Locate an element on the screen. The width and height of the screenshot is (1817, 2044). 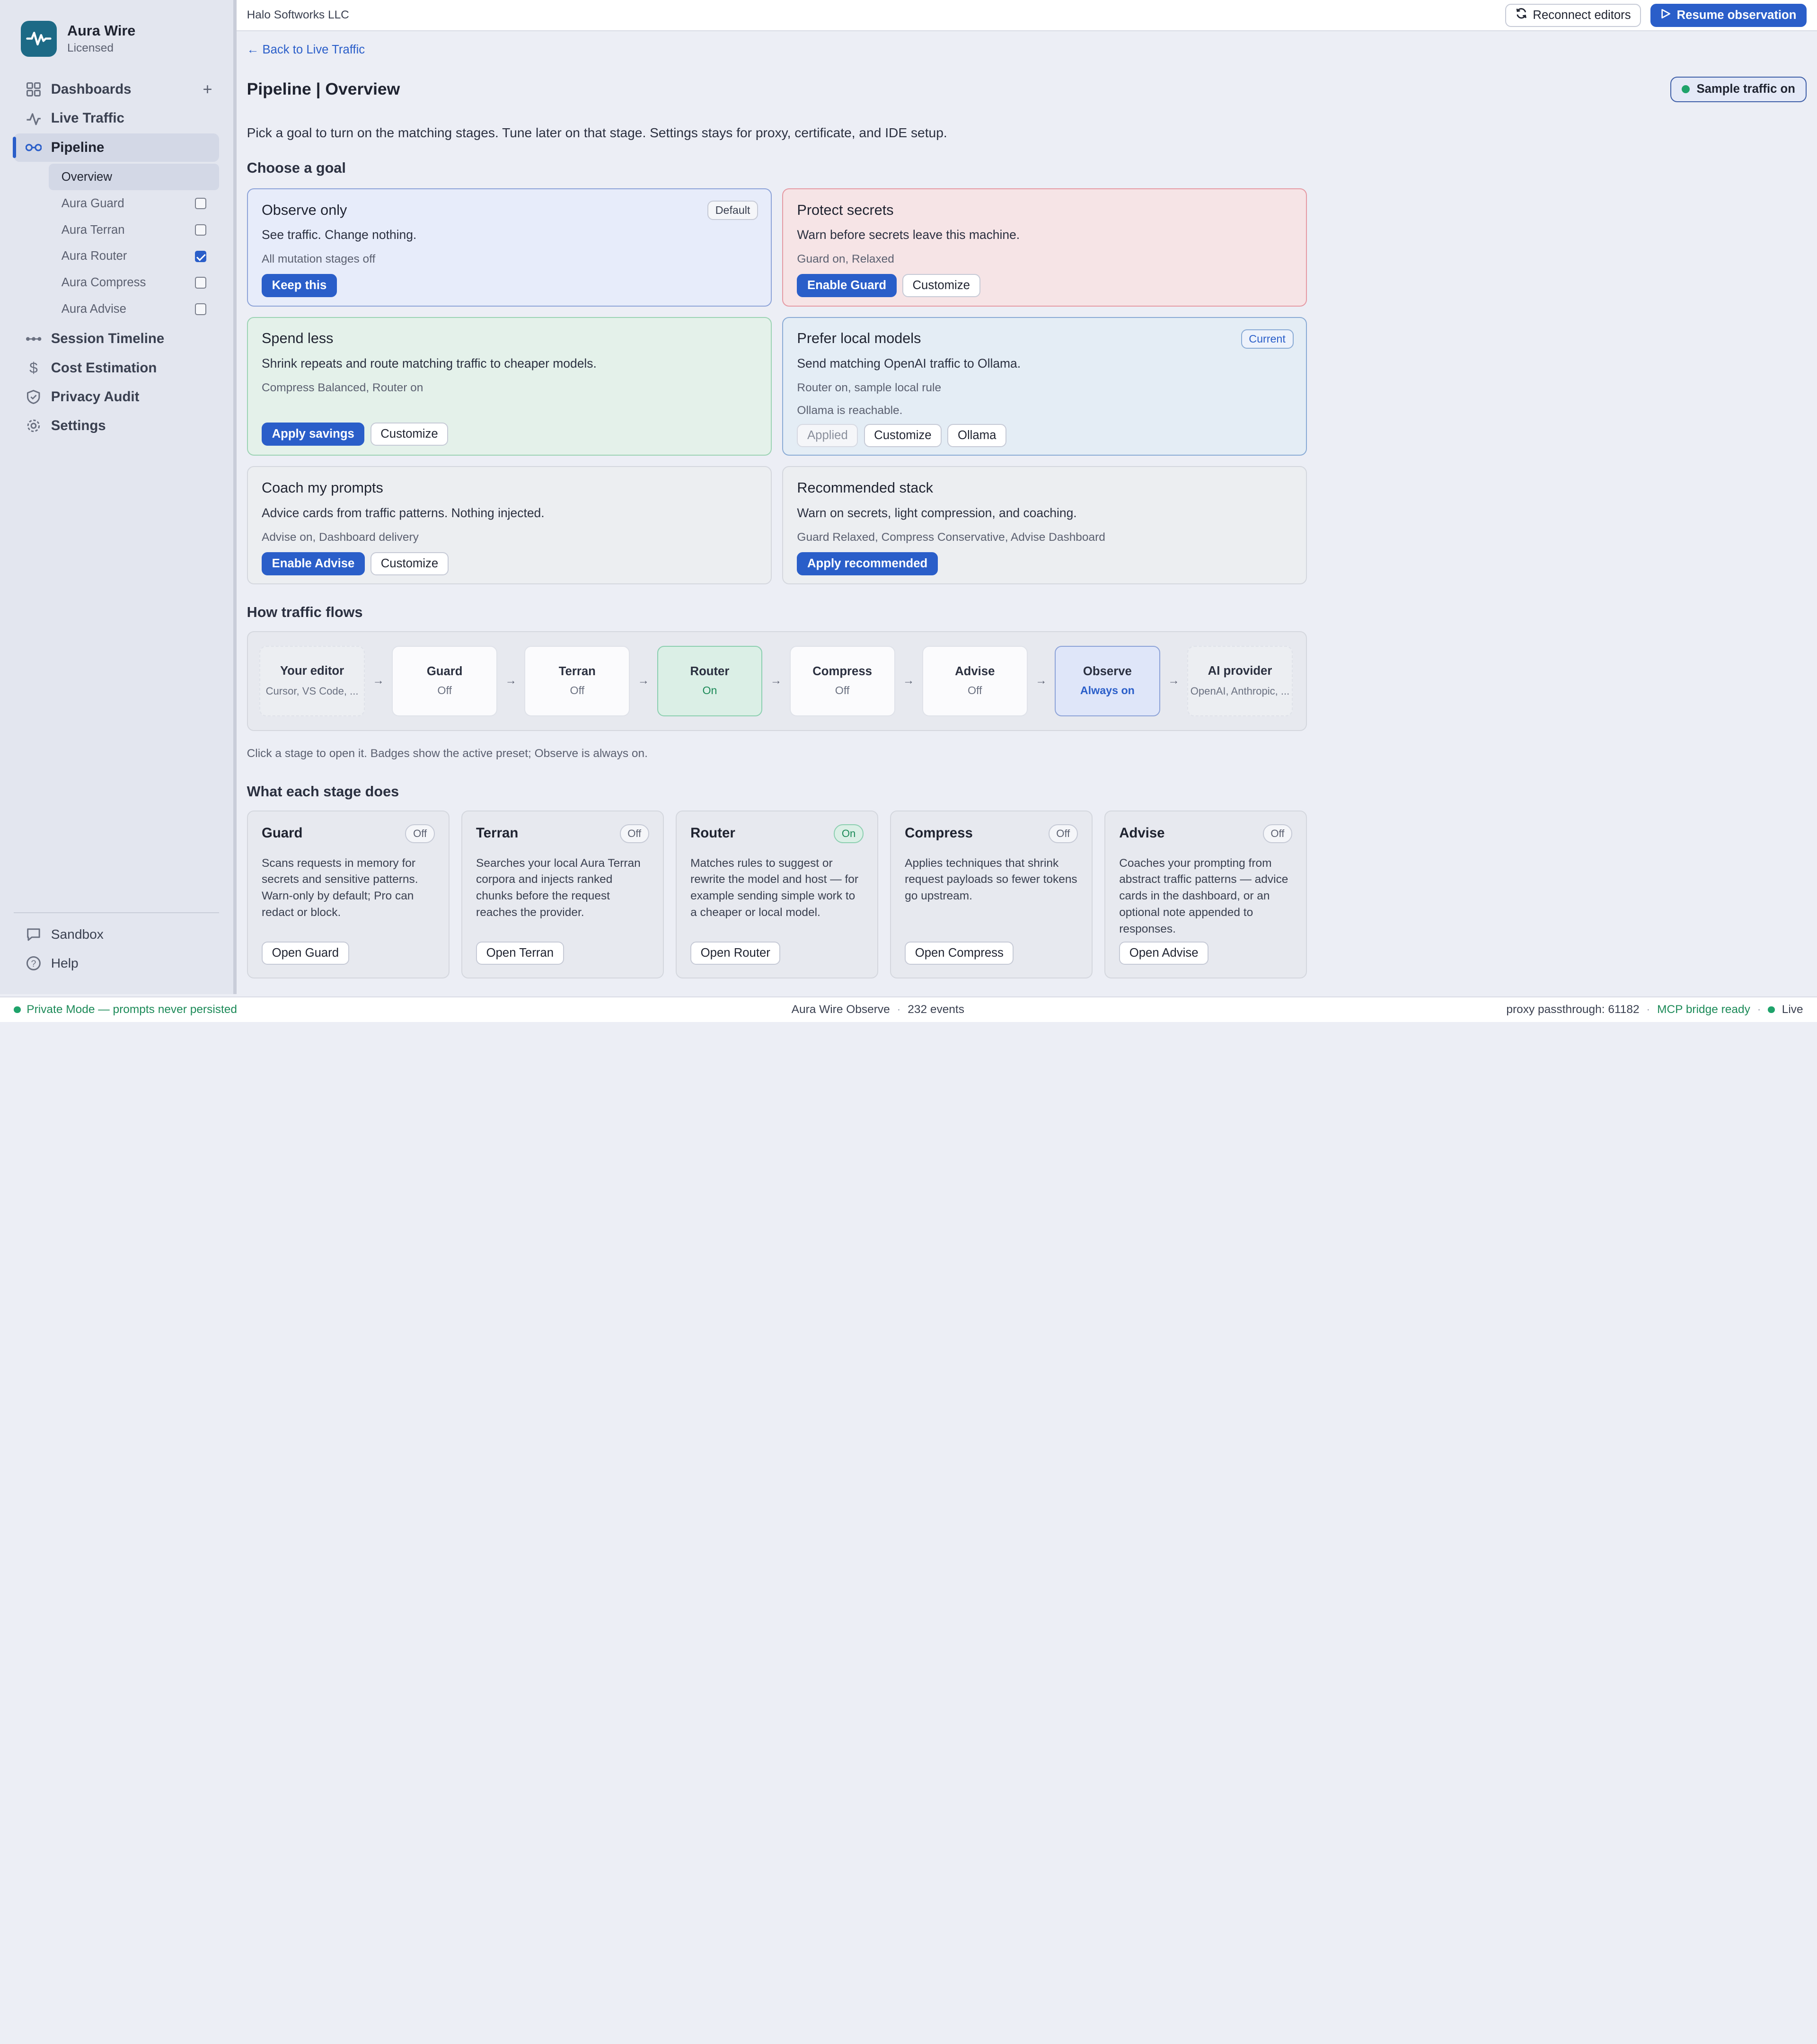
open-advise-button: Open Advise is located at coordinates (1164, 953).